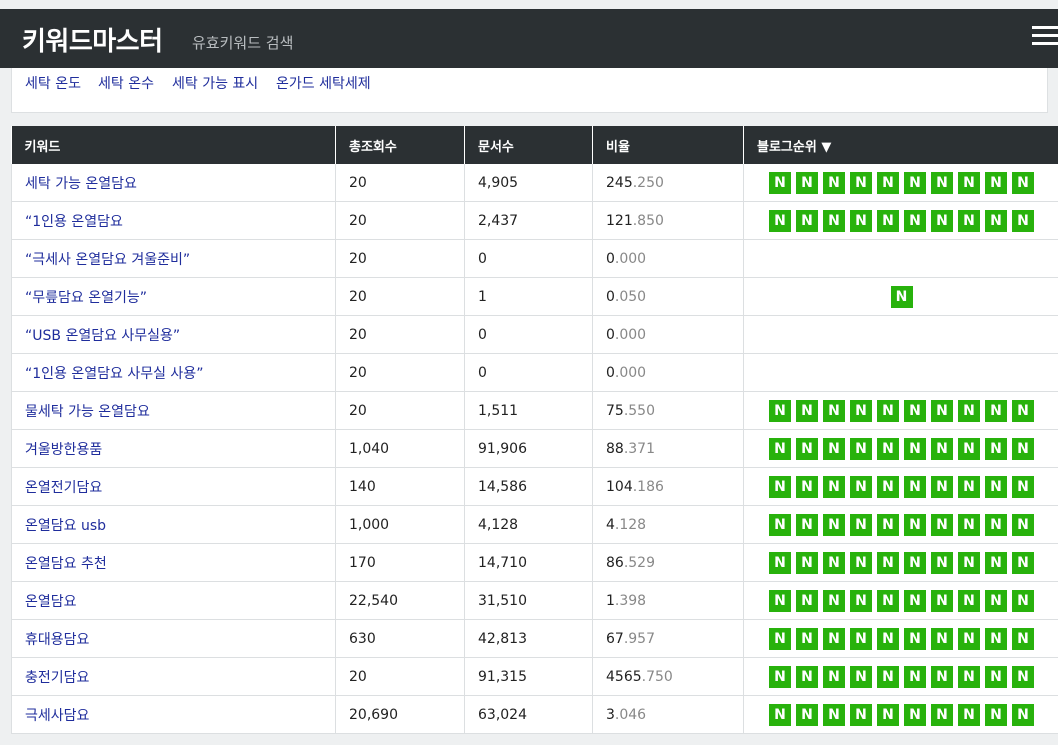 The height and width of the screenshot is (745, 1058). I want to click on keyword-link: 세탁 가능 온열담요, so click(173, 183).